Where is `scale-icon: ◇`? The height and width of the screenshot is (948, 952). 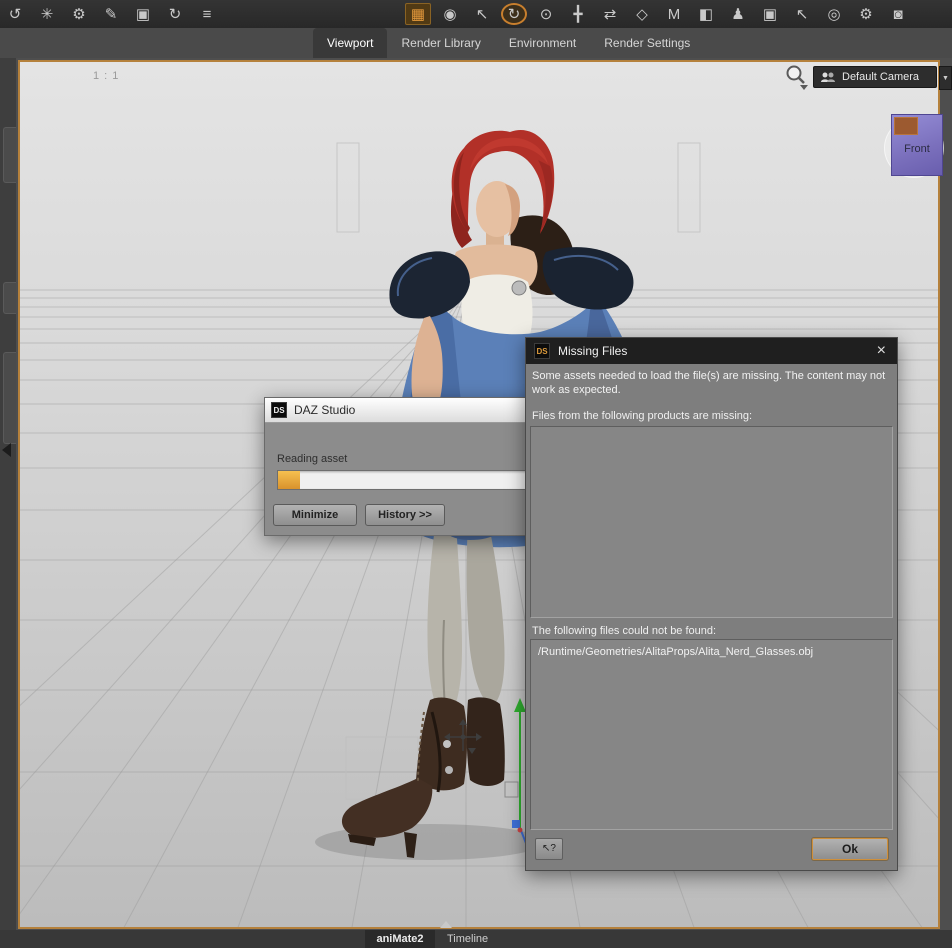 scale-icon: ◇ is located at coordinates (642, 14).